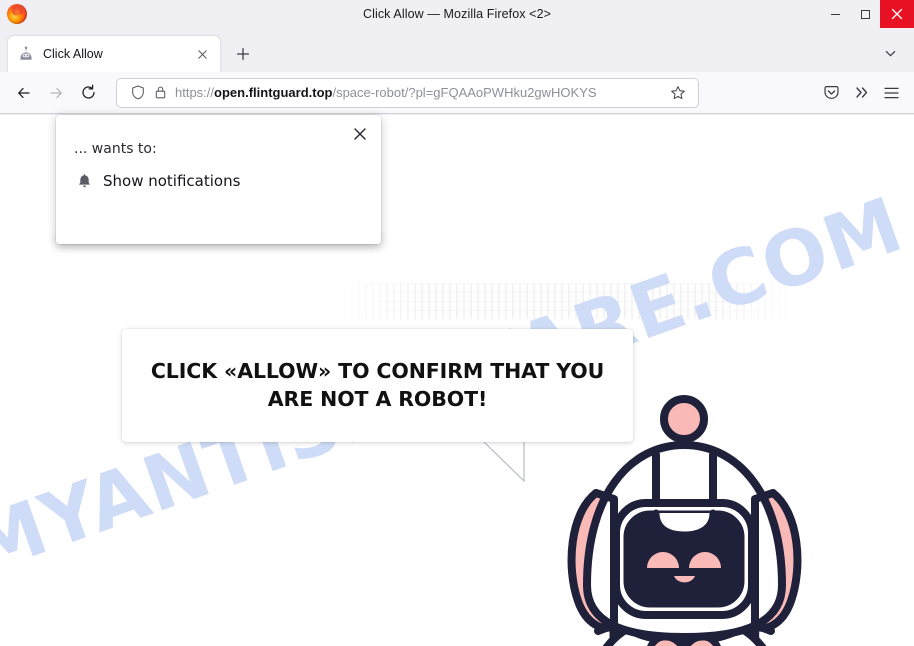  I want to click on back-button, so click(24, 93).